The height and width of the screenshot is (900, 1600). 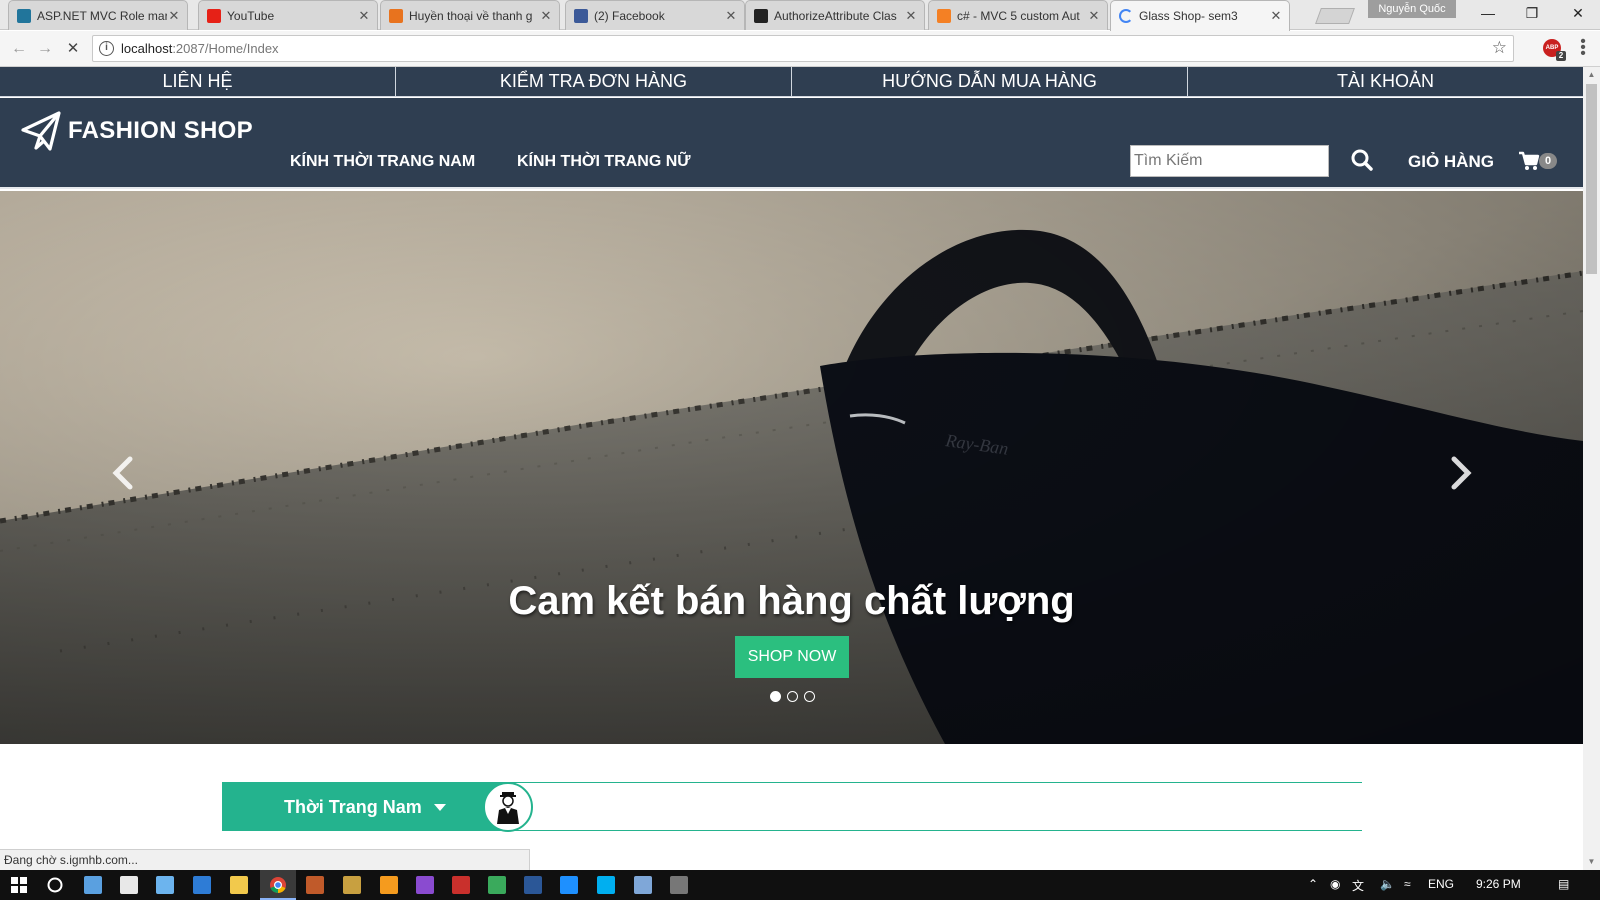 What do you see at coordinates (19, 49) in the screenshot?
I see `back-icon: ←` at bounding box center [19, 49].